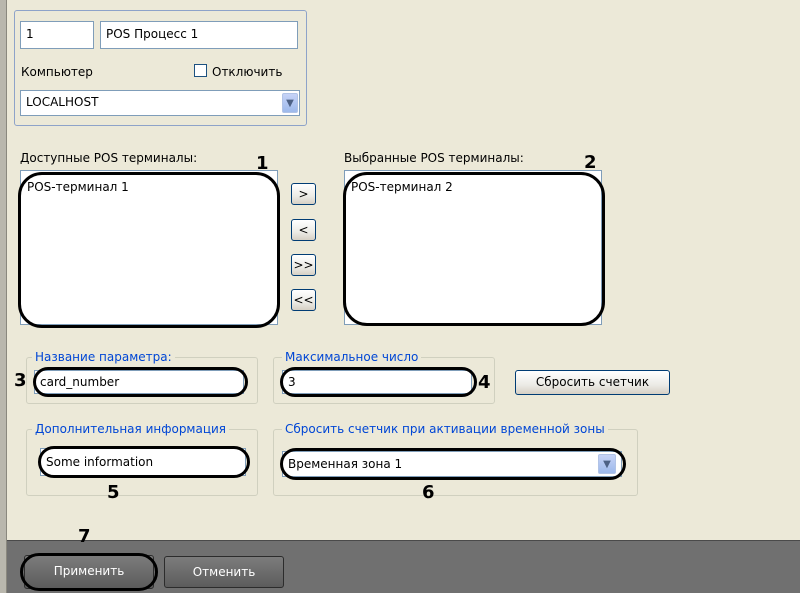 The height and width of the screenshot is (593, 800). What do you see at coordinates (303, 230) in the screenshot?
I see `move-left-button: <` at bounding box center [303, 230].